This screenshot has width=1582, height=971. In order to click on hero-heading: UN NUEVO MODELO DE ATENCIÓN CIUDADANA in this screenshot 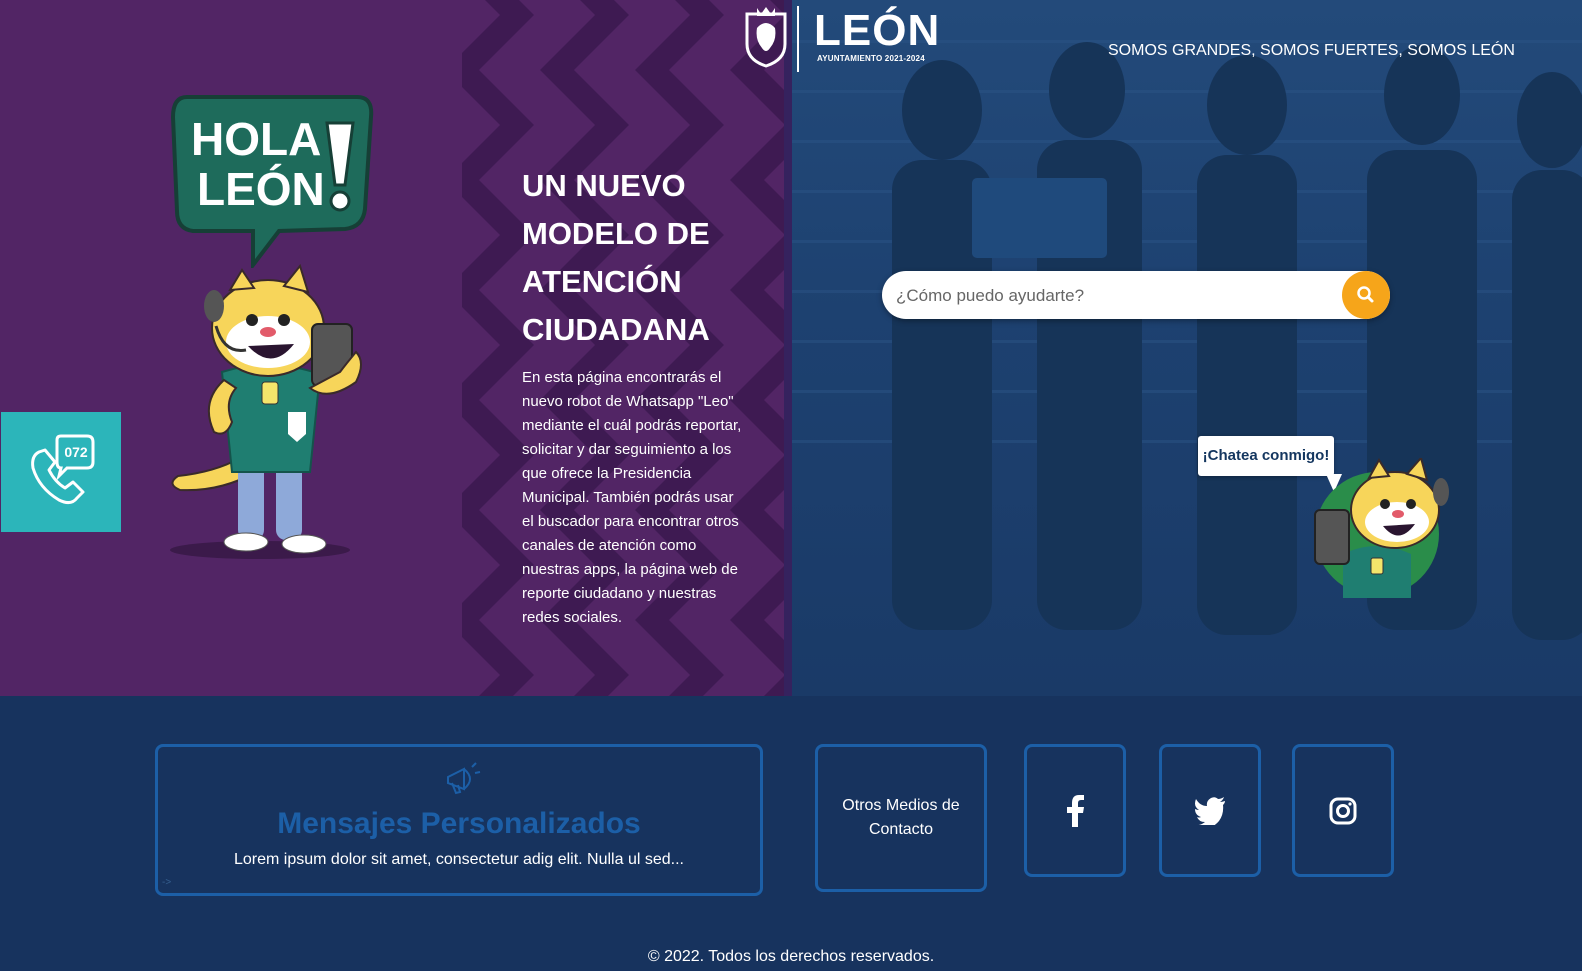, I will do `click(616, 257)`.